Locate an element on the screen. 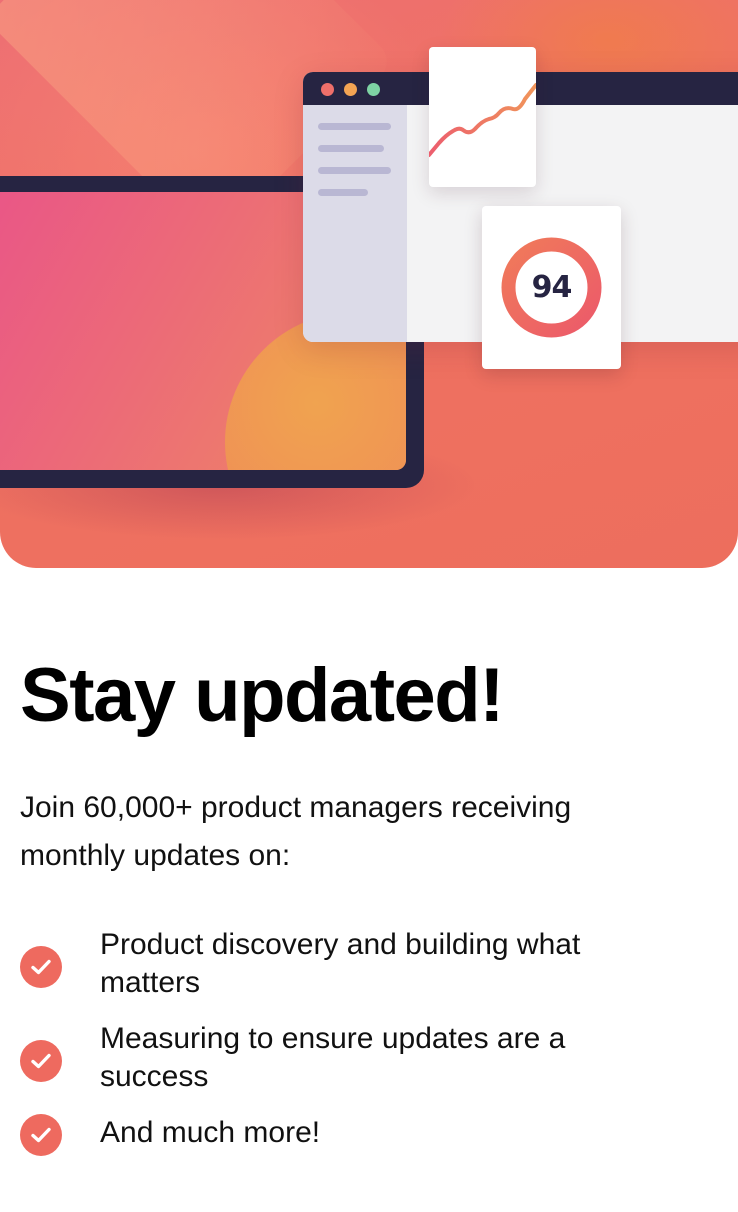  benefit-text: And much more! is located at coordinates (210, 1132).